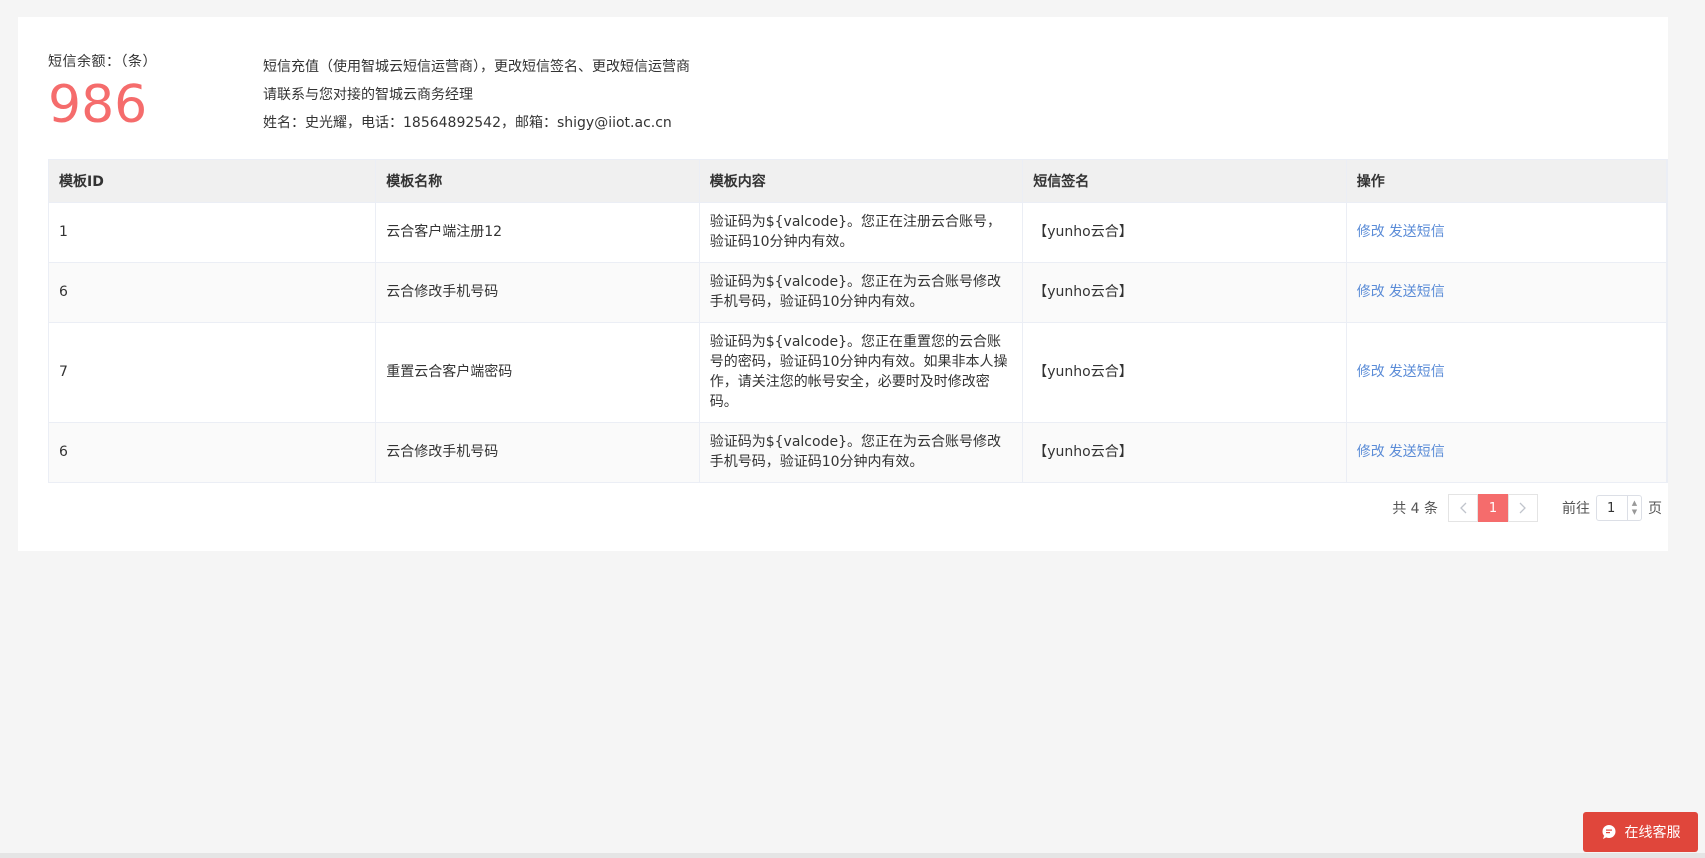  I want to click on chat-bubble-icon, so click(1608, 832).